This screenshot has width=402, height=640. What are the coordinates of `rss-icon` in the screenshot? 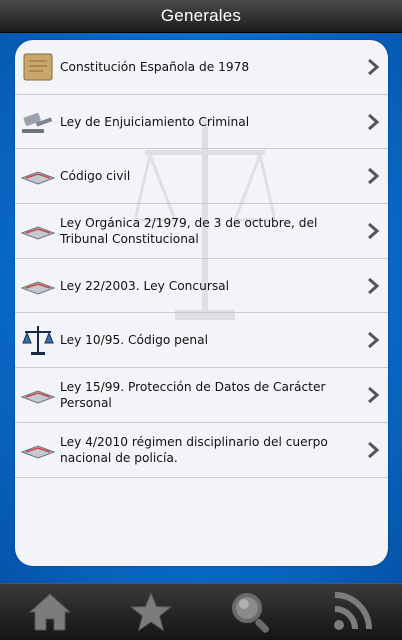 It's located at (352, 611).